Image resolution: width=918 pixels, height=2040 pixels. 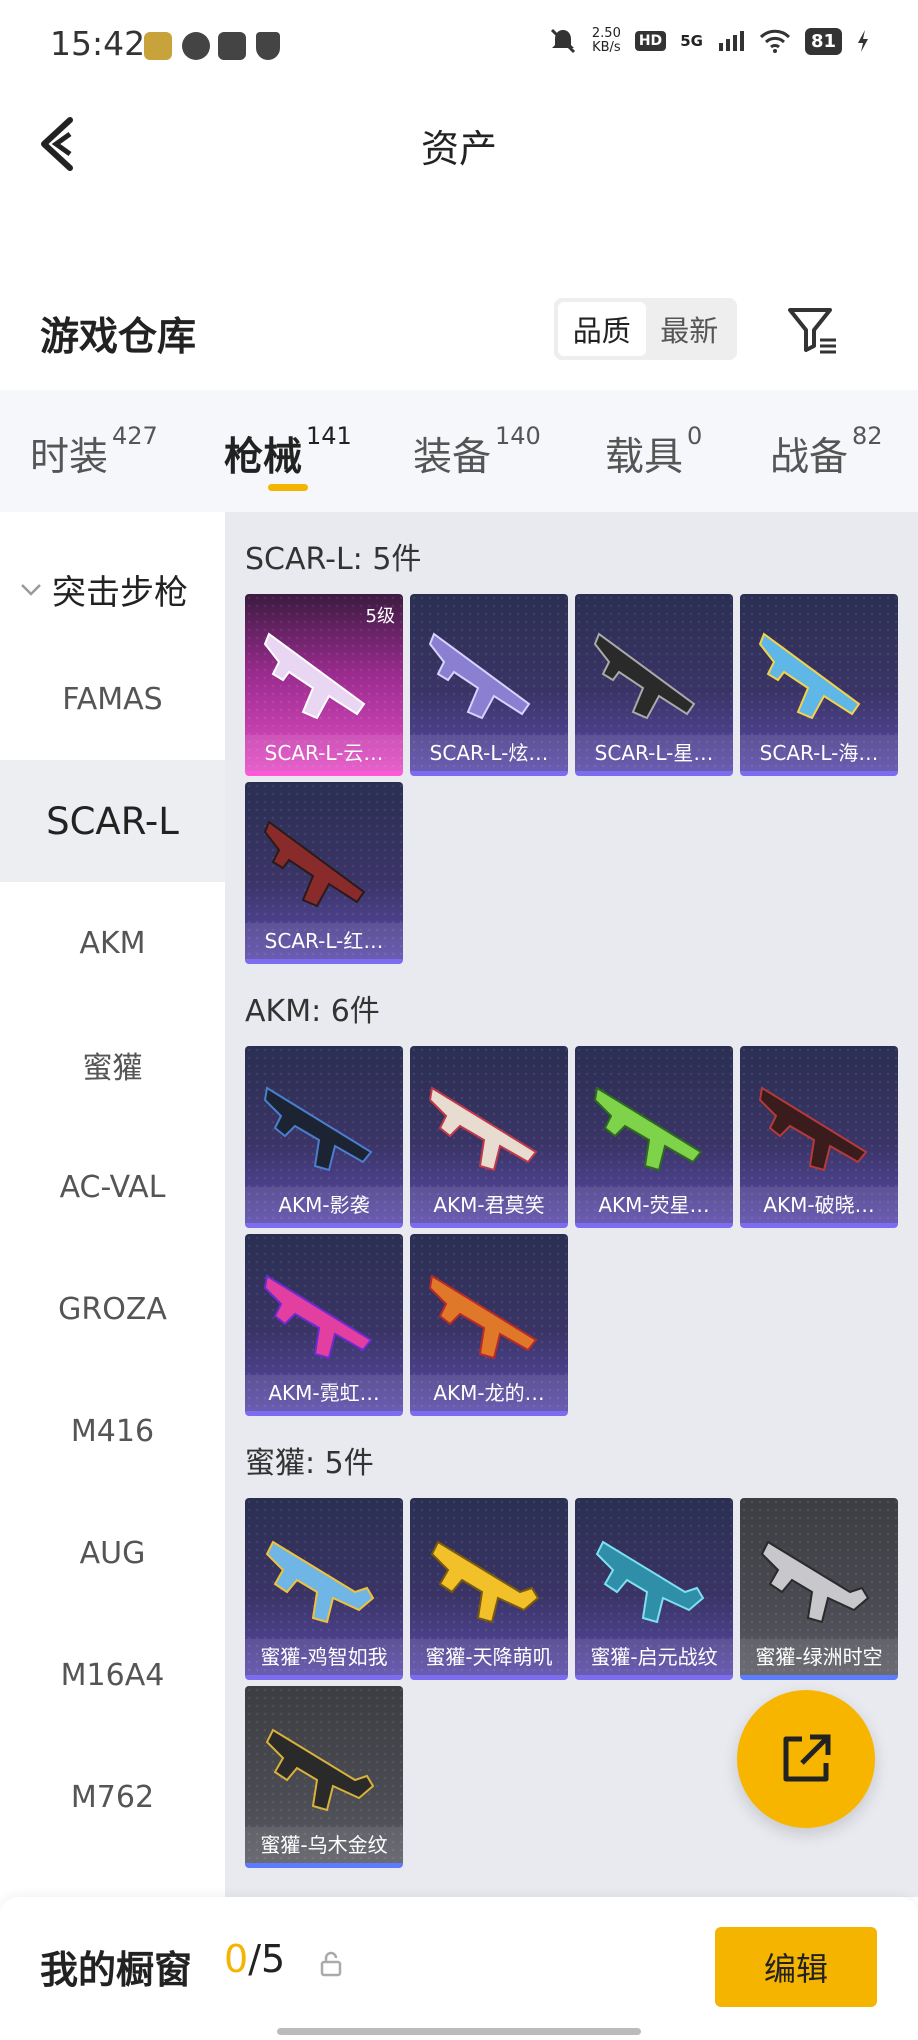 I want to click on hd-icon: HD, so click(x=650, y=41).